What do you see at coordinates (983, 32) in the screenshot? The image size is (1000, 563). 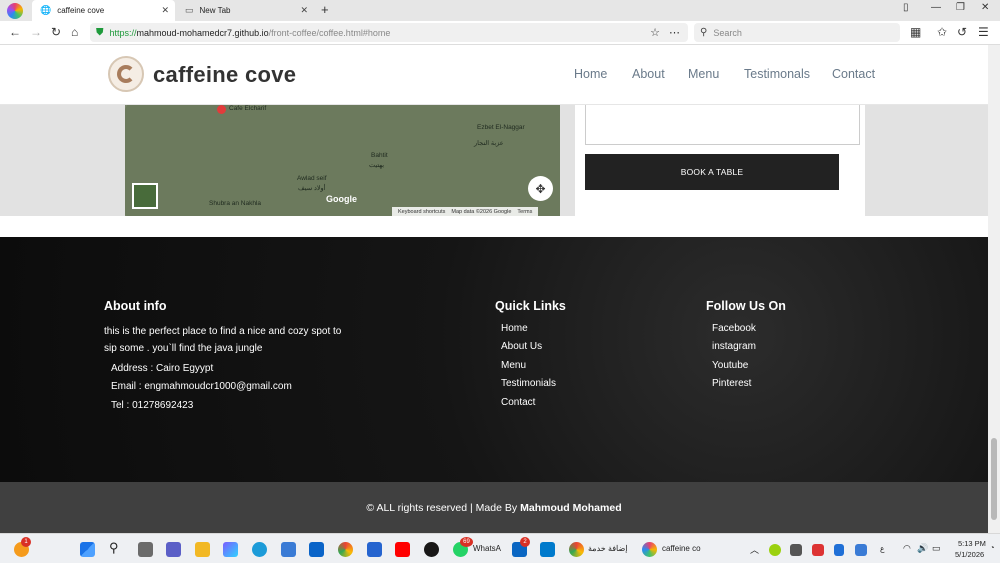 I see `menu-icon: ☰` at bounding box center [983, 32].